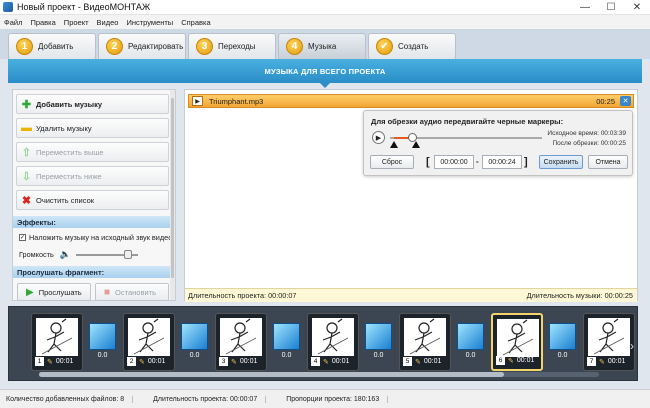 This screenshot has height=408, width=650. Describe the element at coordinates (611, 7) in the screenshot. I see `maximize-button: ☐` at that location.